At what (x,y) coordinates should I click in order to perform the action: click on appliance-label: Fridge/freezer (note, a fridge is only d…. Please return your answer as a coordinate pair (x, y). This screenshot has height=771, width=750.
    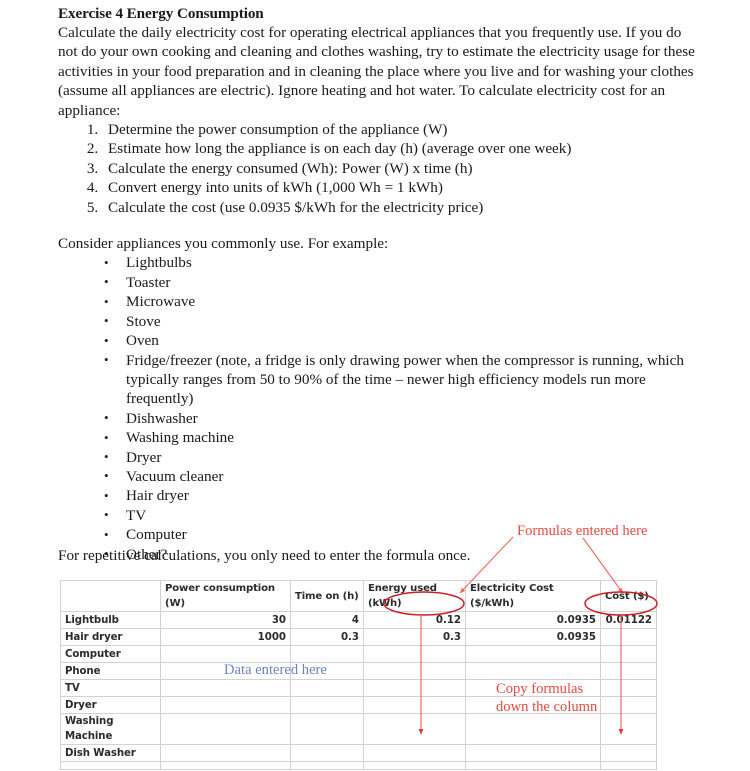
    Looking at the image, I should click on (405, 379).